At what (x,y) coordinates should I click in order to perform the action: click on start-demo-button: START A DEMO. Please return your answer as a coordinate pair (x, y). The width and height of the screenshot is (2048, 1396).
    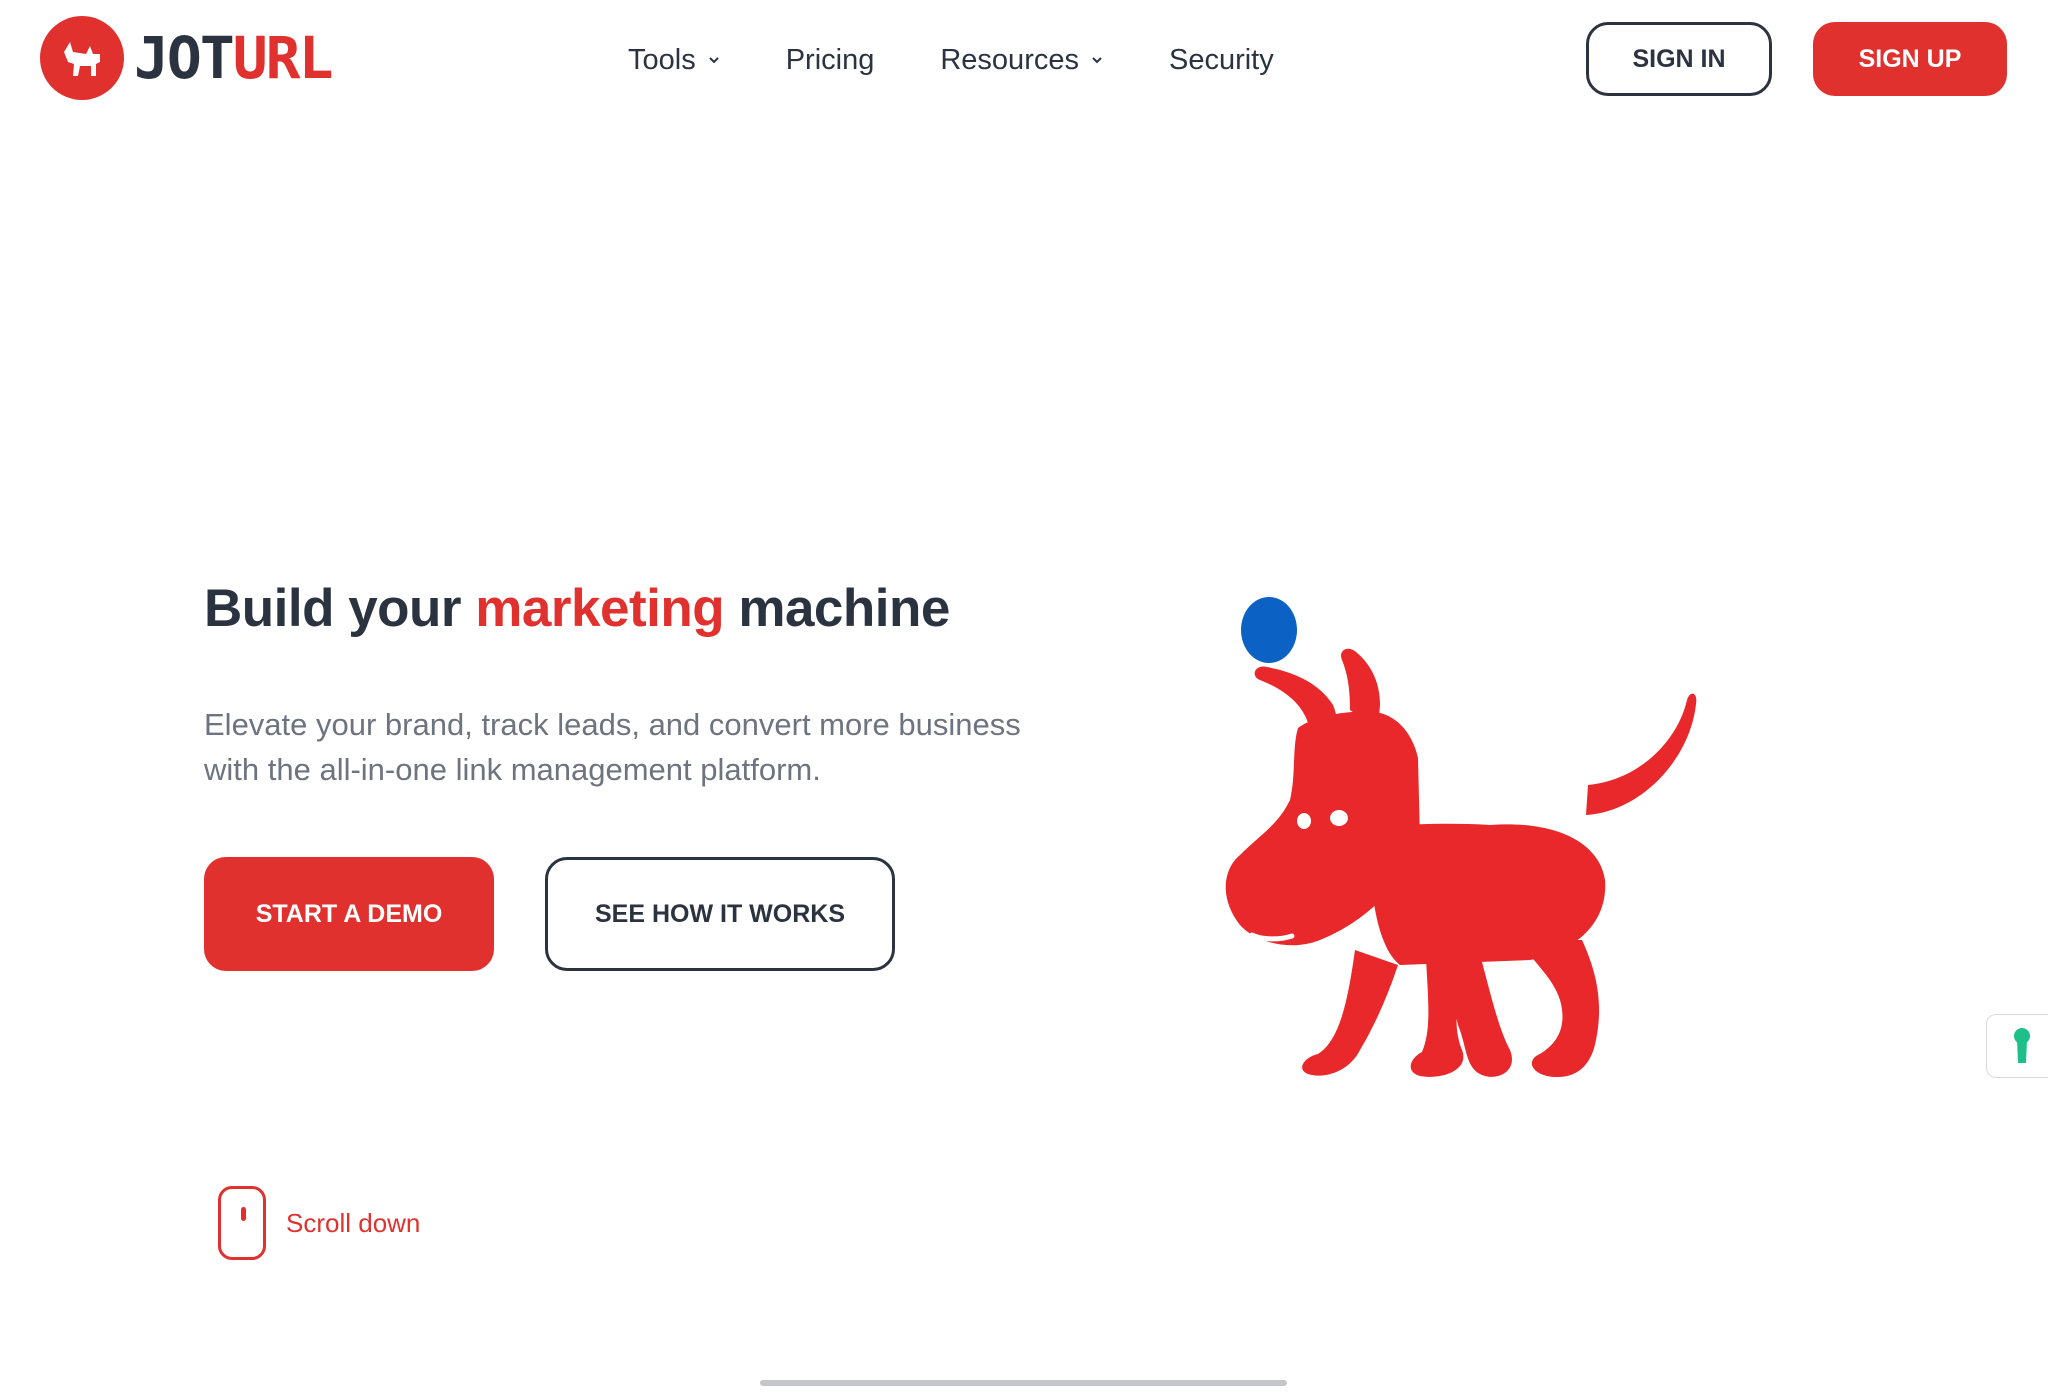
    Looking at the image, I should click on (349, 914).